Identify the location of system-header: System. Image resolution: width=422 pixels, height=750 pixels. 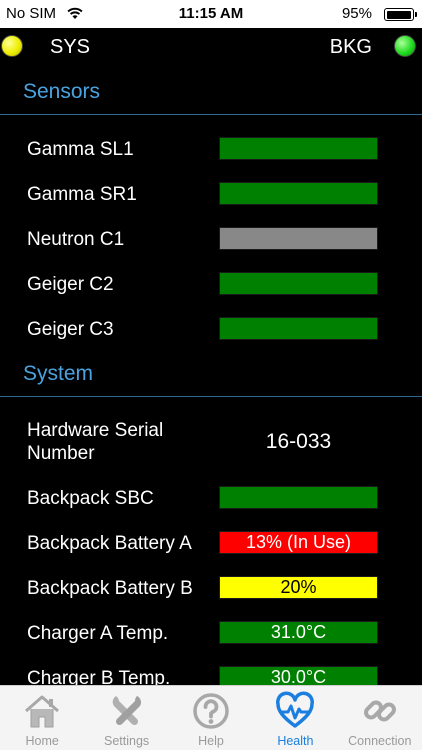
(58, 373).